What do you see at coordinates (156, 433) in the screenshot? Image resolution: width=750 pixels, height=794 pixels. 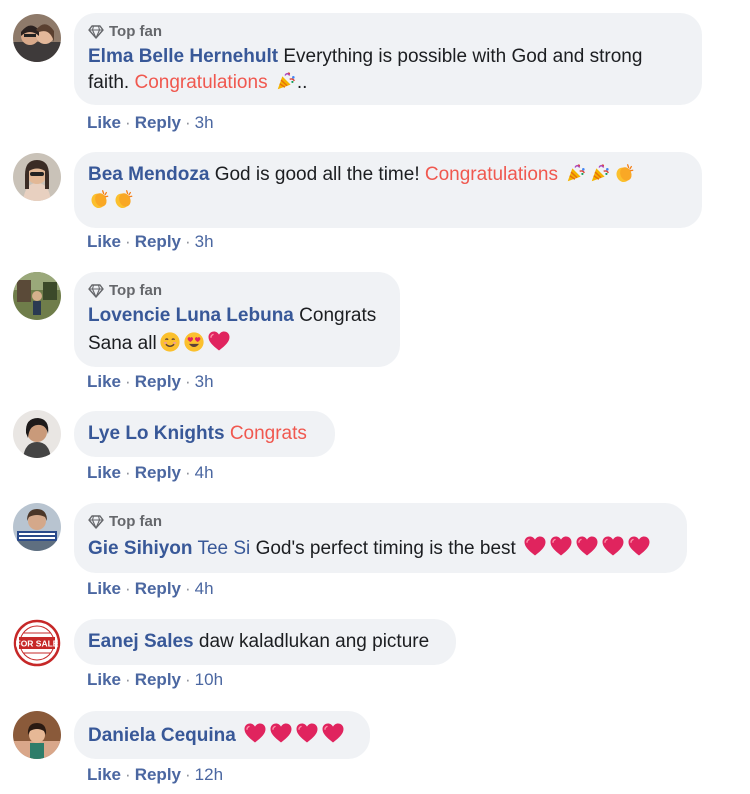 I see `comment-author: Lye Lo Knights` at bounding box center [156, 433].